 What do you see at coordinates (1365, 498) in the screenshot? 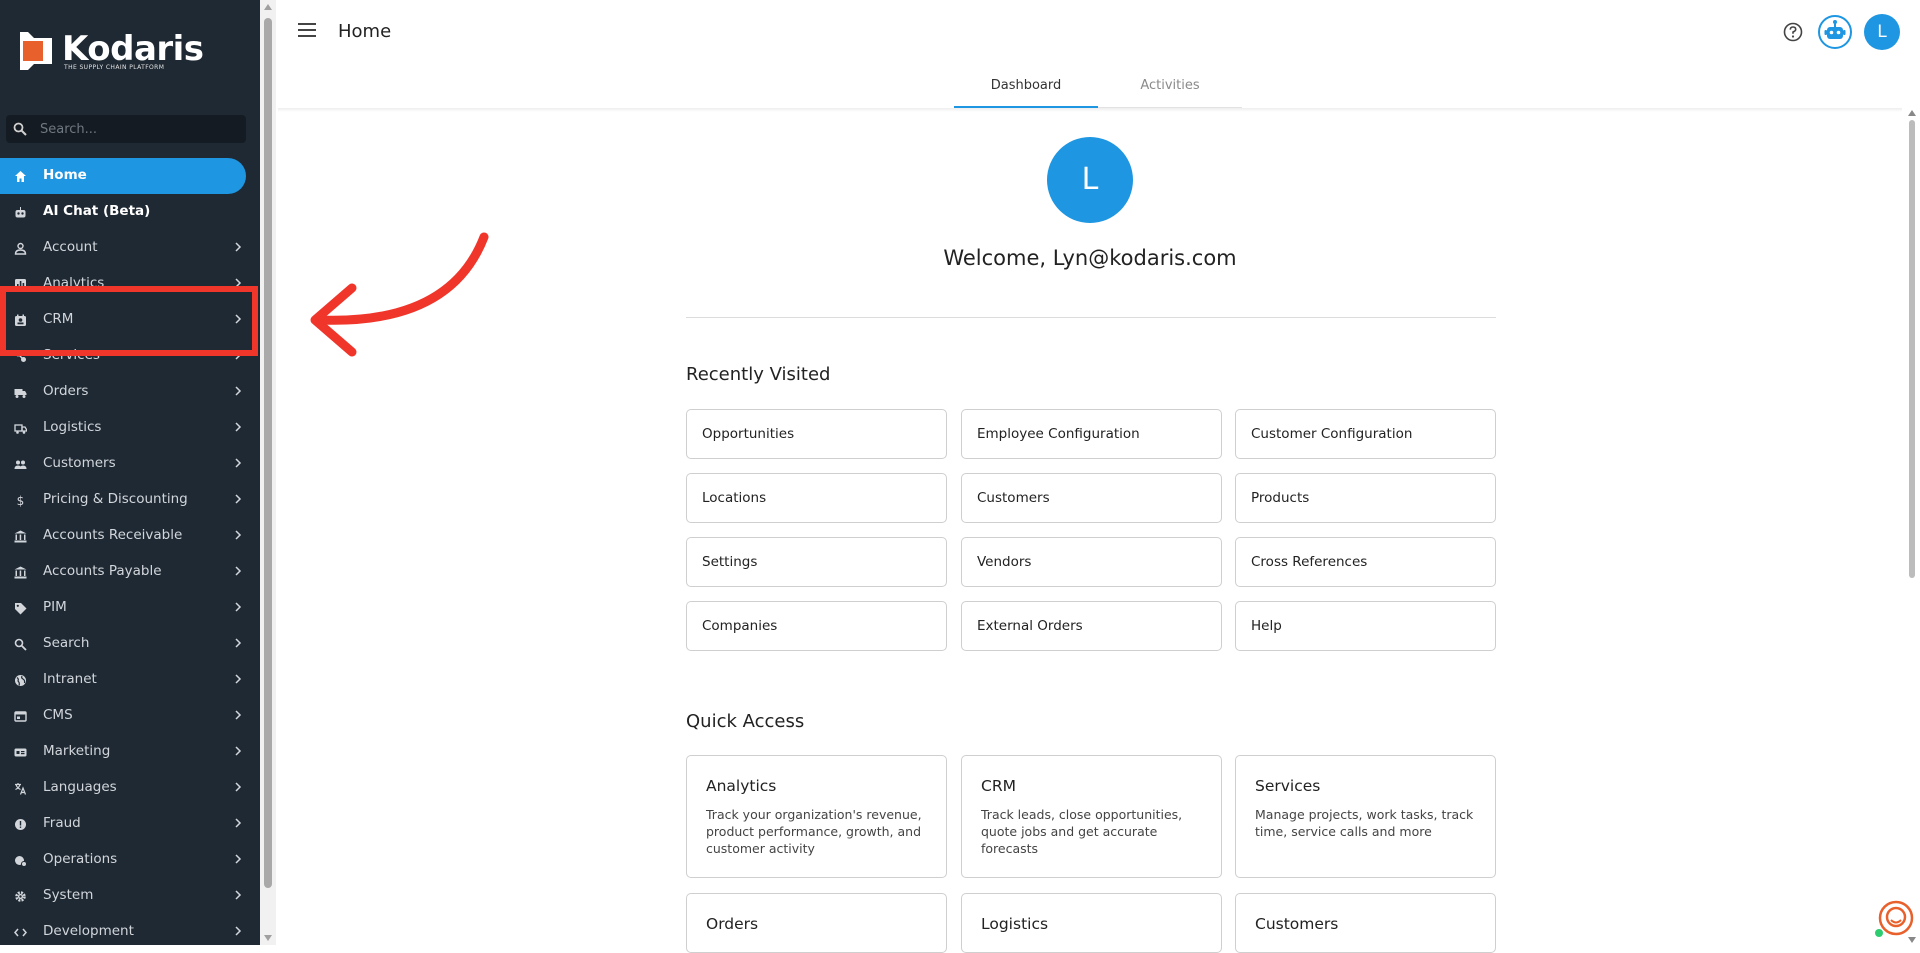
I see `recent-link-card: Products` at bounding box center [1365, 498].